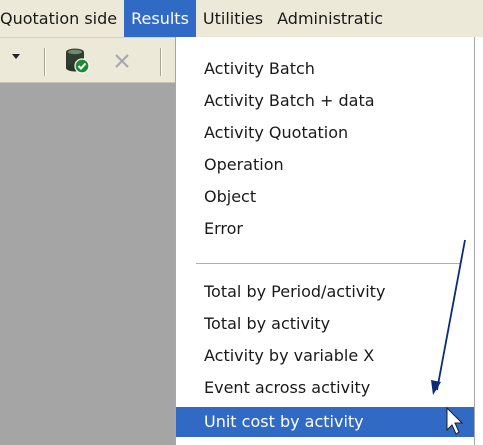 Image resolution: width=483 pixels, height=445 pixels. I want to click on close-icon, so click(122, 61).